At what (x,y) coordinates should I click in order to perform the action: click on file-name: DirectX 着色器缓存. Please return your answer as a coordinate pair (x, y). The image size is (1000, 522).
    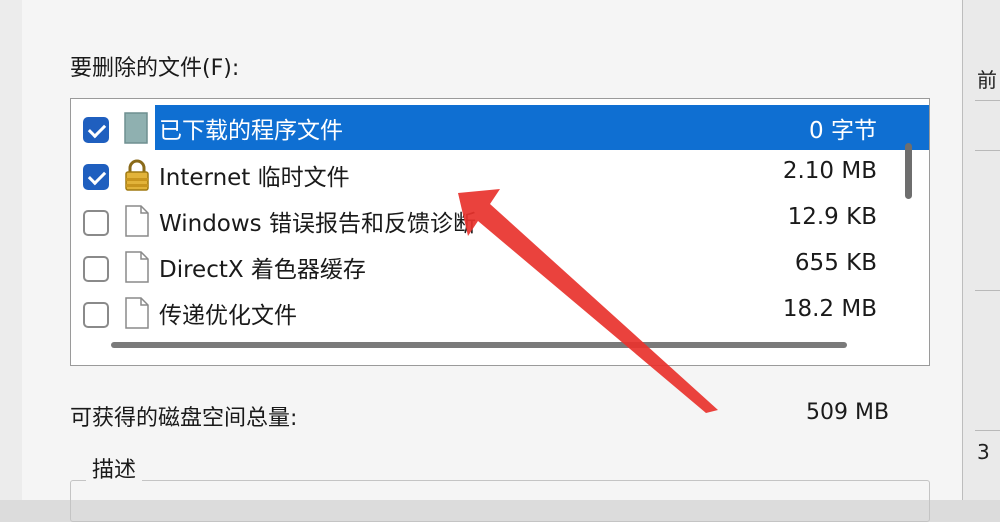
    Looking at the image, I should click on (262, 270).